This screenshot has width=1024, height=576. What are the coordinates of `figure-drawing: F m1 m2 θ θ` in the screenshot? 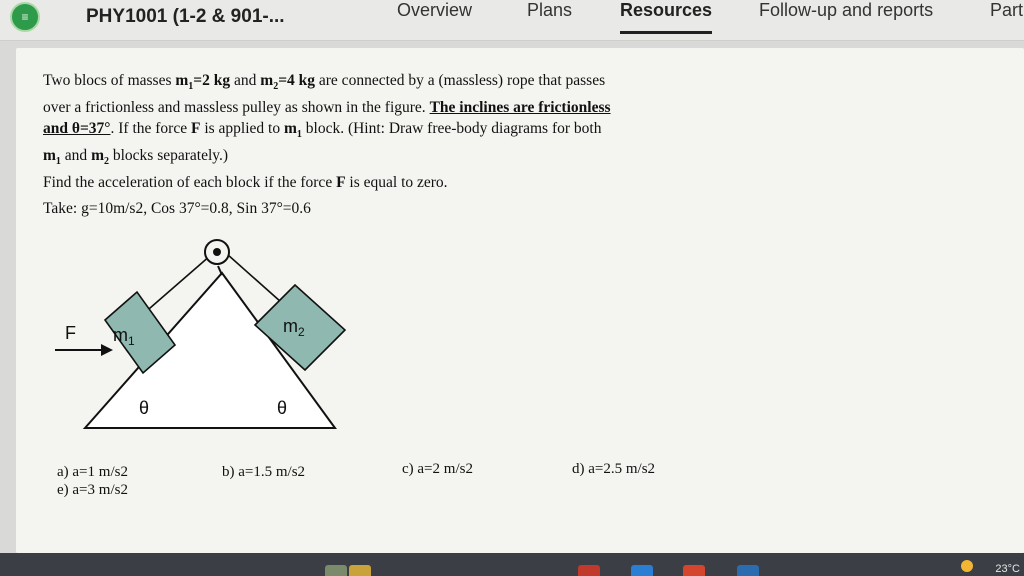 It's located at (201, 334).